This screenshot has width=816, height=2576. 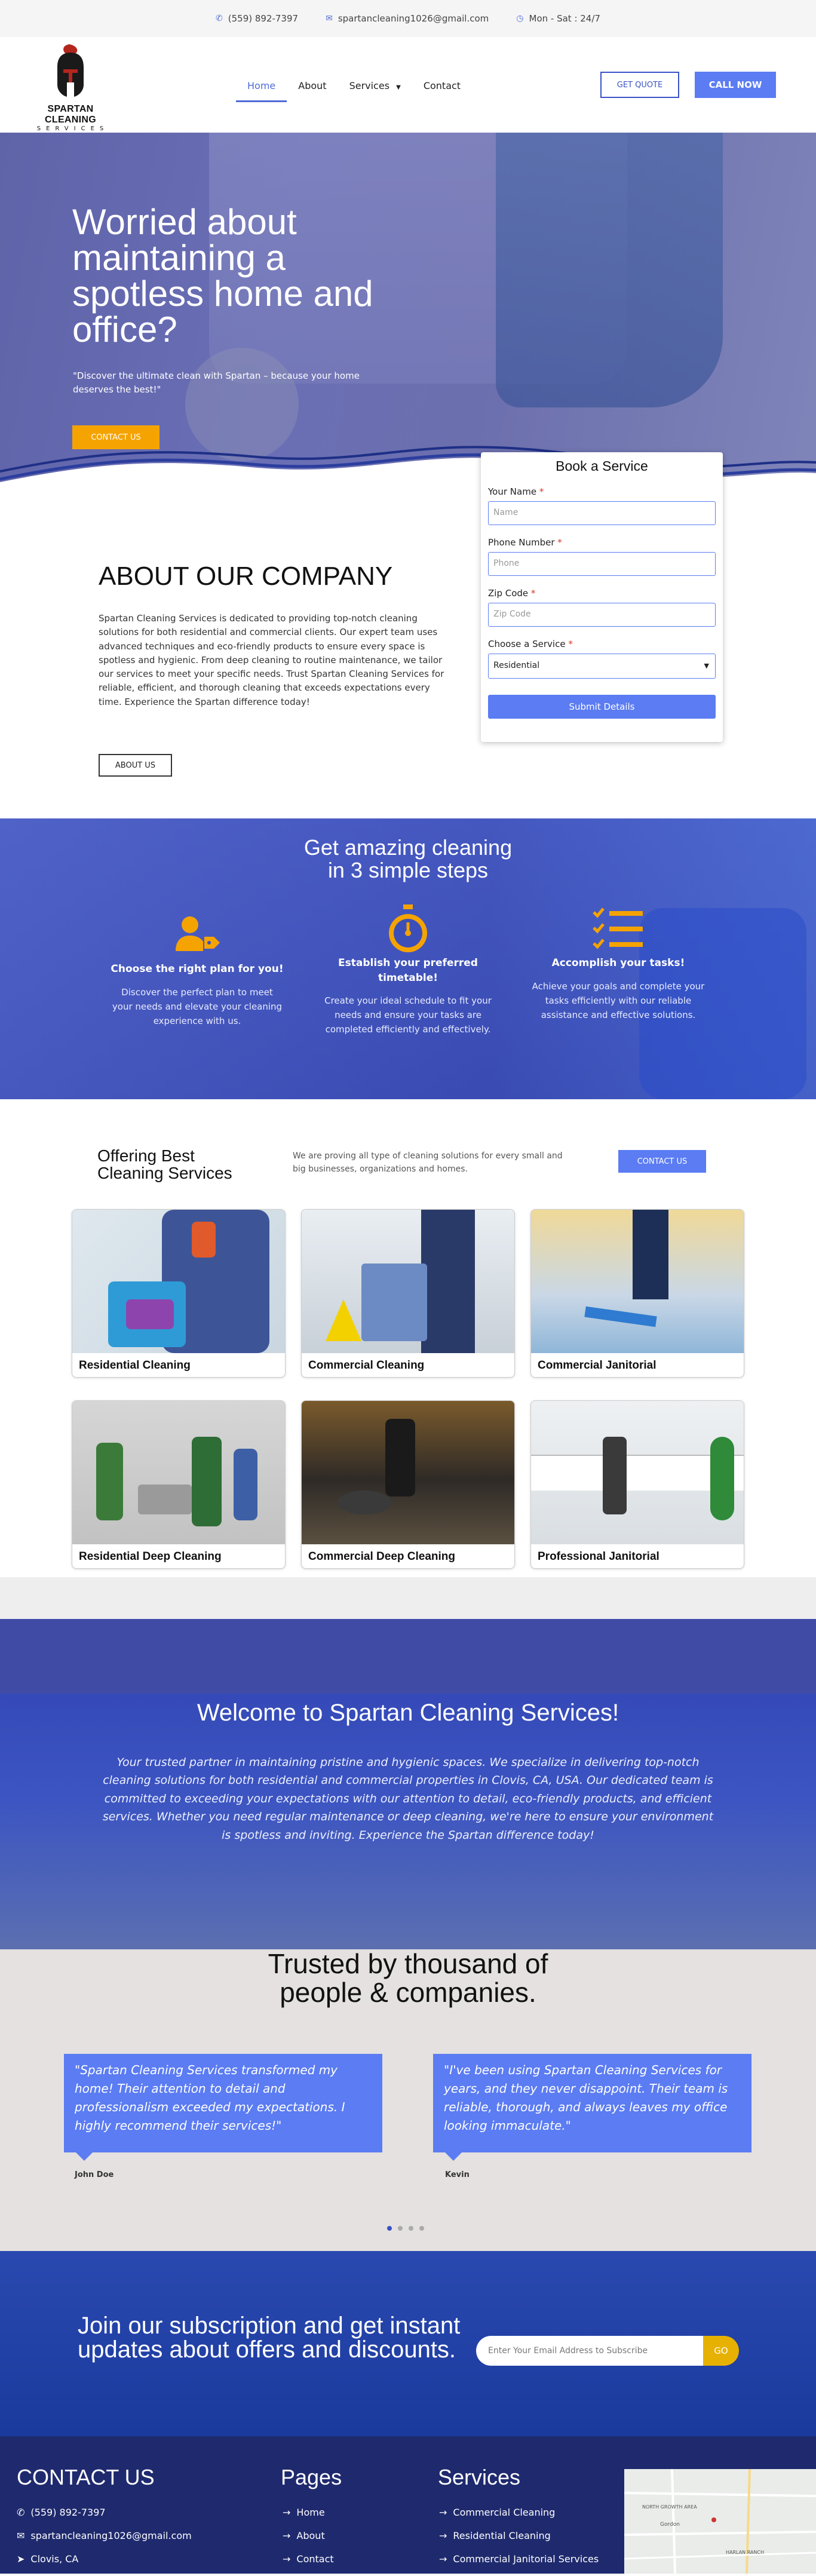 I want to click on service-card-residential-deep-cleaning: Residential Deep Cleaning, so click(x=179, y=1484).